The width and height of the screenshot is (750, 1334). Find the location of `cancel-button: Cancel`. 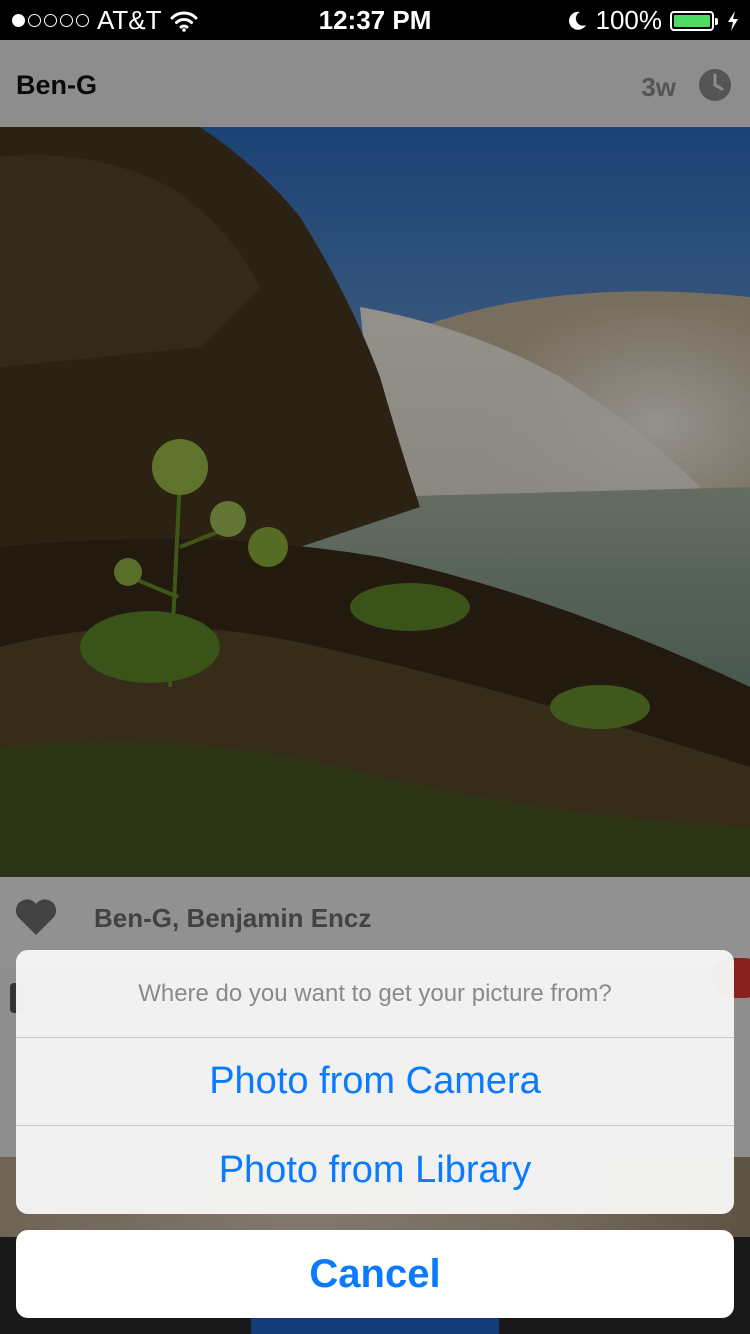

cancel-button: Cancel is located at coordinates (375, 1274).